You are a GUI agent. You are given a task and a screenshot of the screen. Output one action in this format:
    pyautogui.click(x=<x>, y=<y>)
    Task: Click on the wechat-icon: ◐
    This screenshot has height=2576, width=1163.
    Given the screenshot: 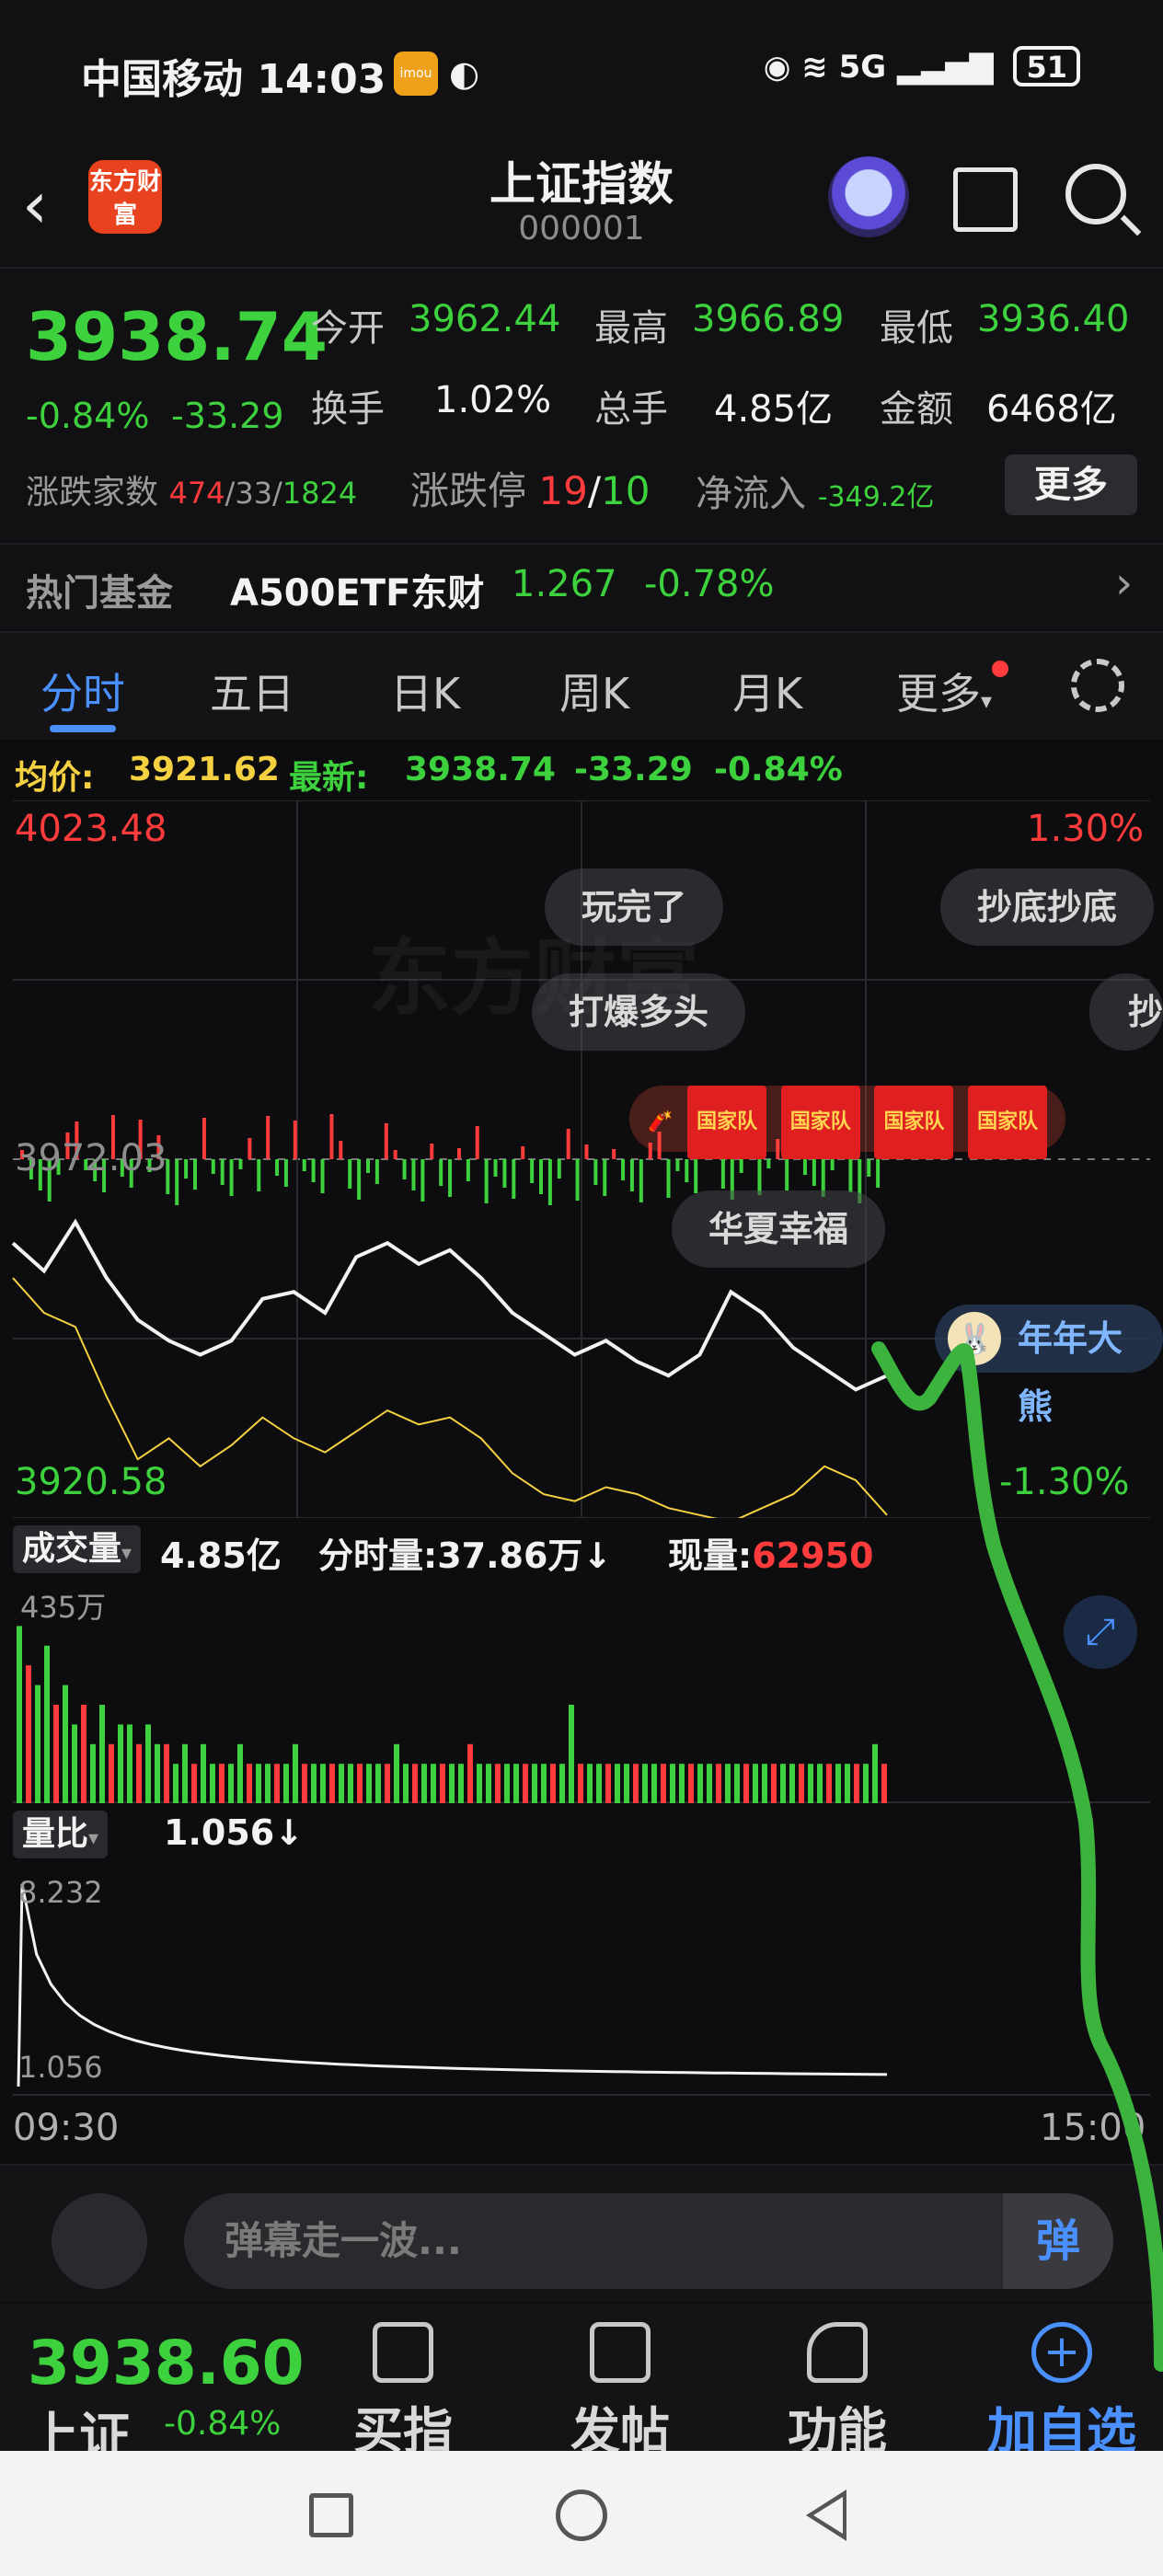 What is the action you would take?
    pyautogui.click(x=465, y=73)
    